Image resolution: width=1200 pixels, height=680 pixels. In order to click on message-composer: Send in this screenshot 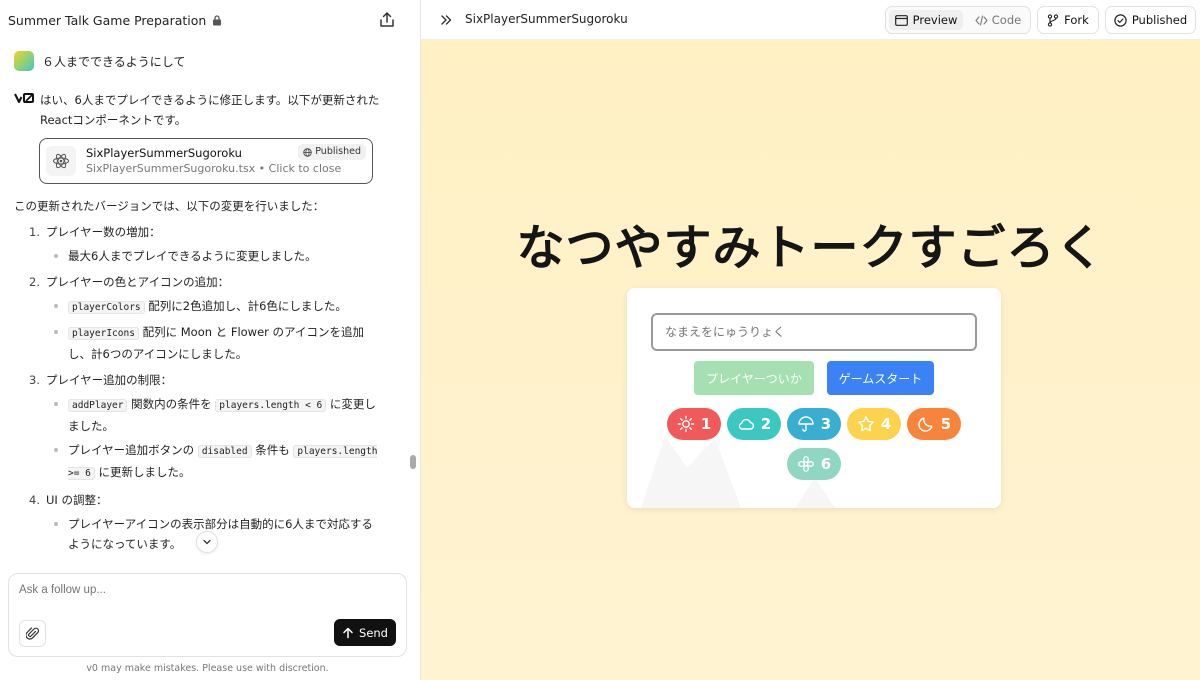, I will do `click(207, 615)`.